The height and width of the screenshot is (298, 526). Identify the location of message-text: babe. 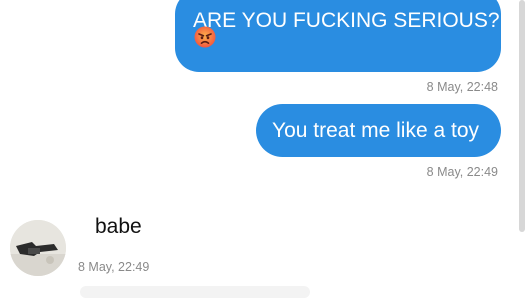
(118, 226).